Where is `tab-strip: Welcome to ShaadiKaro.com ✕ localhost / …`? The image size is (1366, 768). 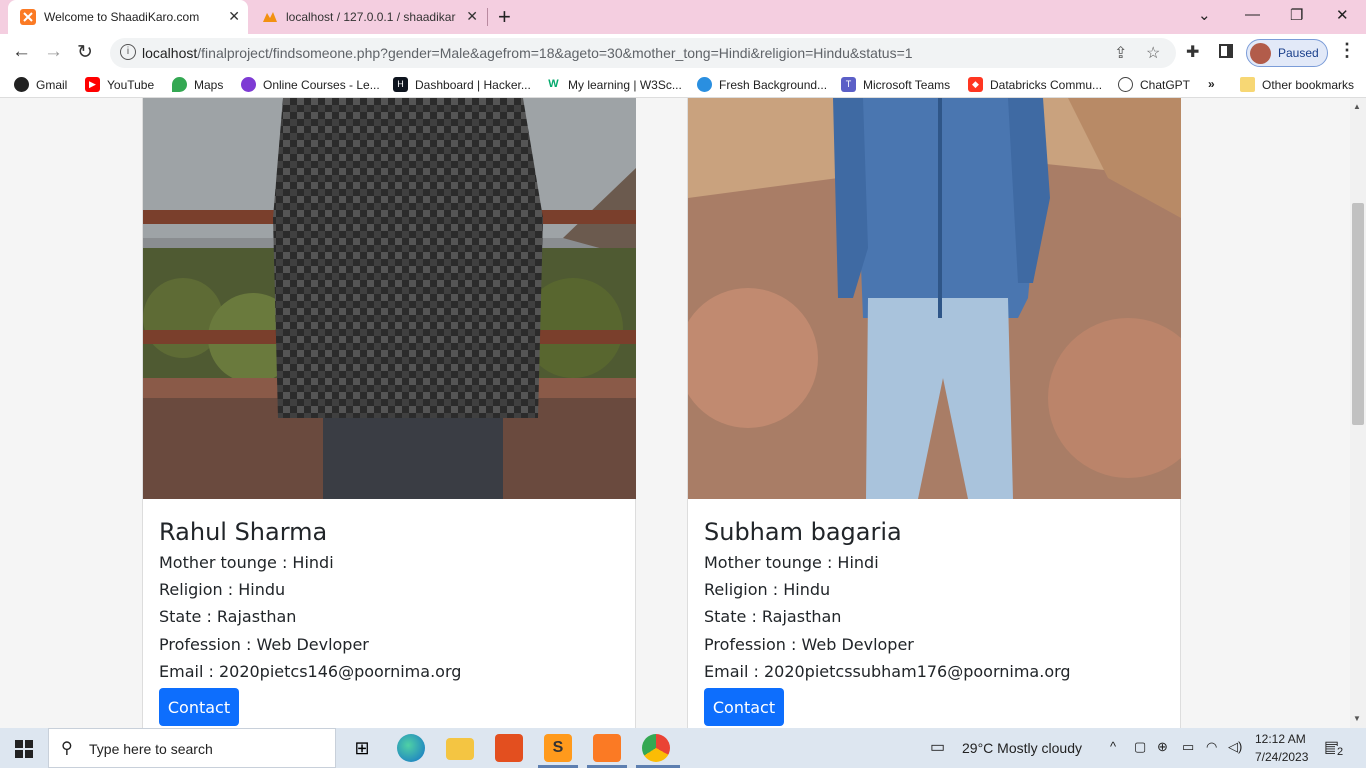
tab-strip: Welcome to ShaadiKaro.com ✕ localhost / … is located at coordinates (683, 17).